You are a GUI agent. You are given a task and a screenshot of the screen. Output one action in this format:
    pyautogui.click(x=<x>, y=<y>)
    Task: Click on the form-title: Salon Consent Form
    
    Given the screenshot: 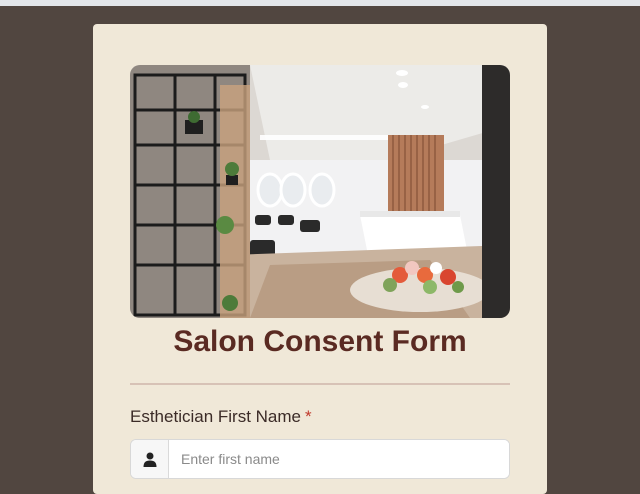 What is the action you would take?
    pyautogui.click(x=320, y=341)
    